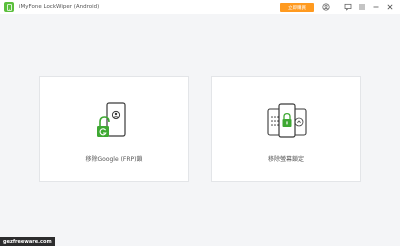 Image resolution: width=400 pixels, height=246 pixels. What do you see at coordinates (362, 7) in the screenshot?
I see `menu-icon` at bounding box center [362, 7].